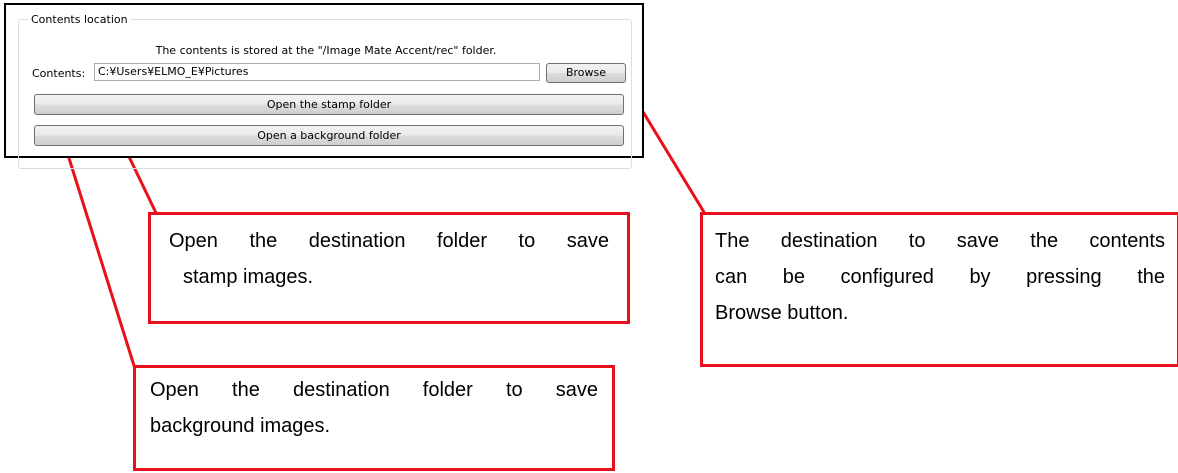 The width and height of the screenshot is (1178, 473). What do you see at coordinates (940, 241) in the screenshot?
I see `callout-browse-line1: The destination to save the contents` at bounding box center [940, 241].